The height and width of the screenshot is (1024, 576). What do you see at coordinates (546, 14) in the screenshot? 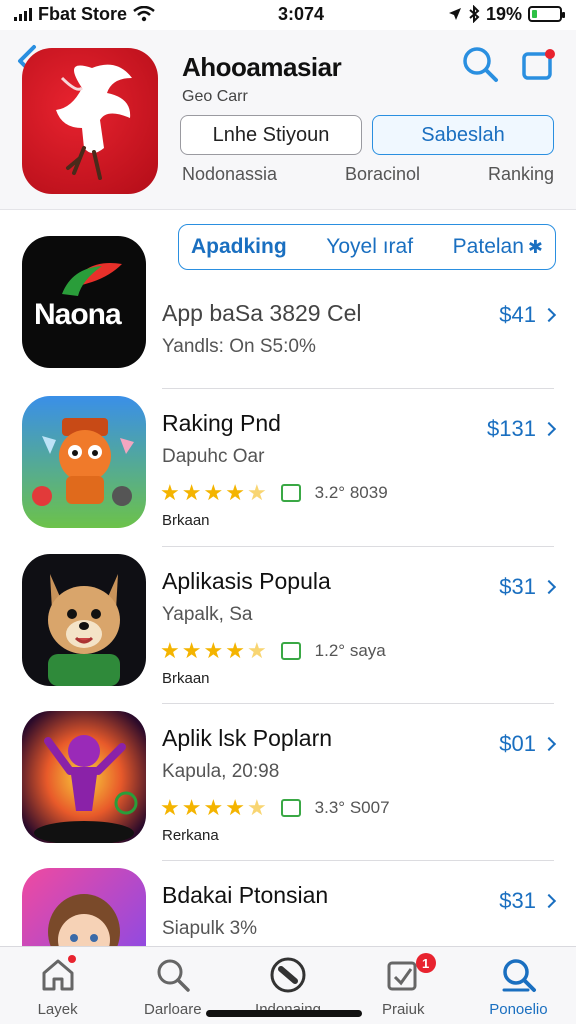
I see `battery-icon` at bounding box center [546, 14].